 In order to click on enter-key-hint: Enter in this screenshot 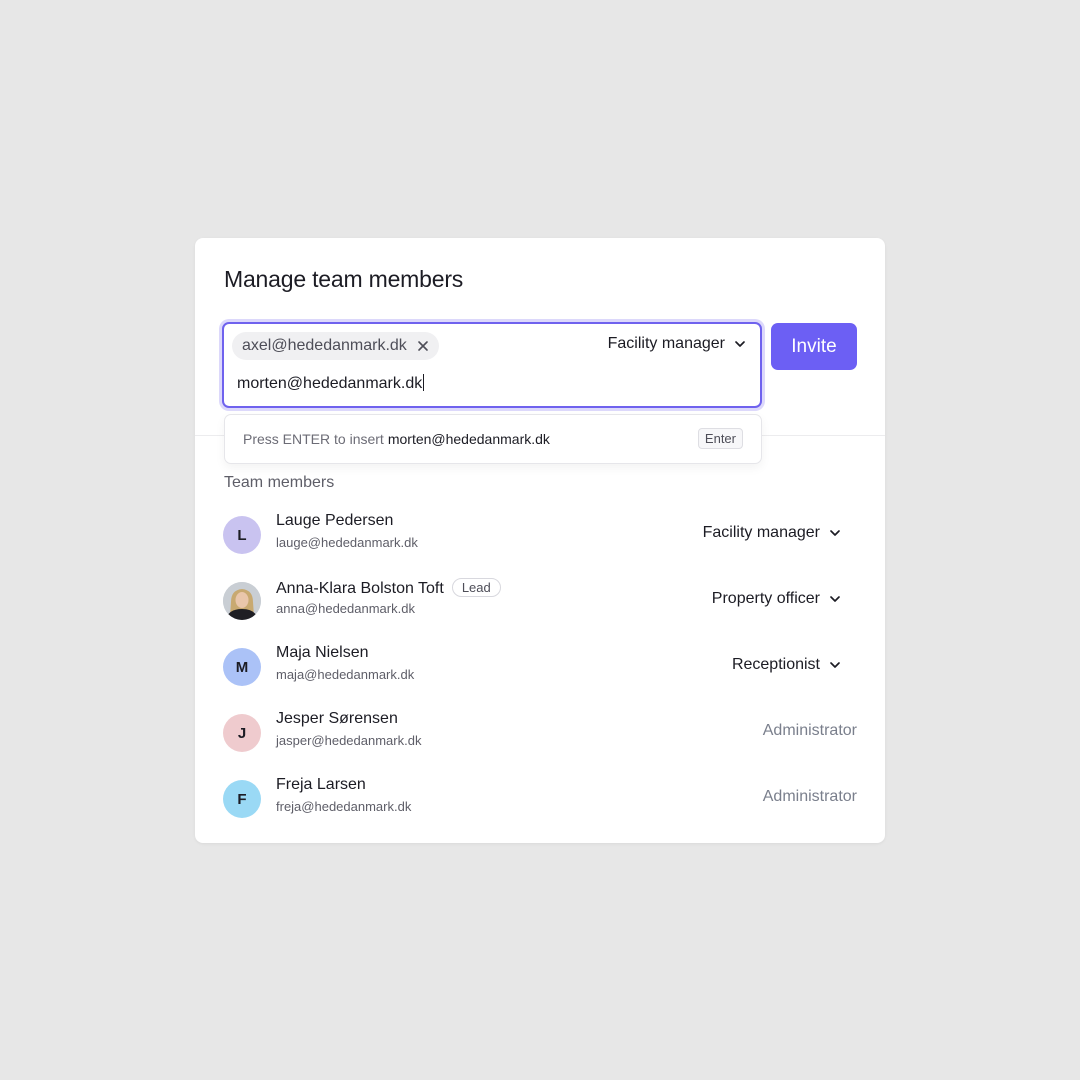, I will do `click(720, 438)`.